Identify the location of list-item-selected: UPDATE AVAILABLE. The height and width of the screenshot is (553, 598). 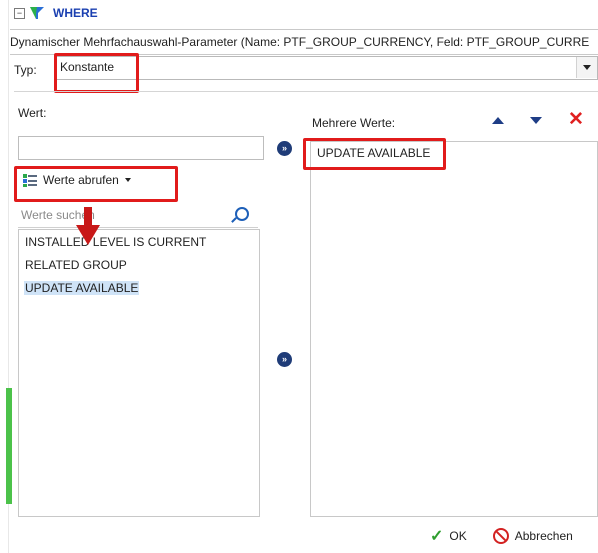
(82, 288).